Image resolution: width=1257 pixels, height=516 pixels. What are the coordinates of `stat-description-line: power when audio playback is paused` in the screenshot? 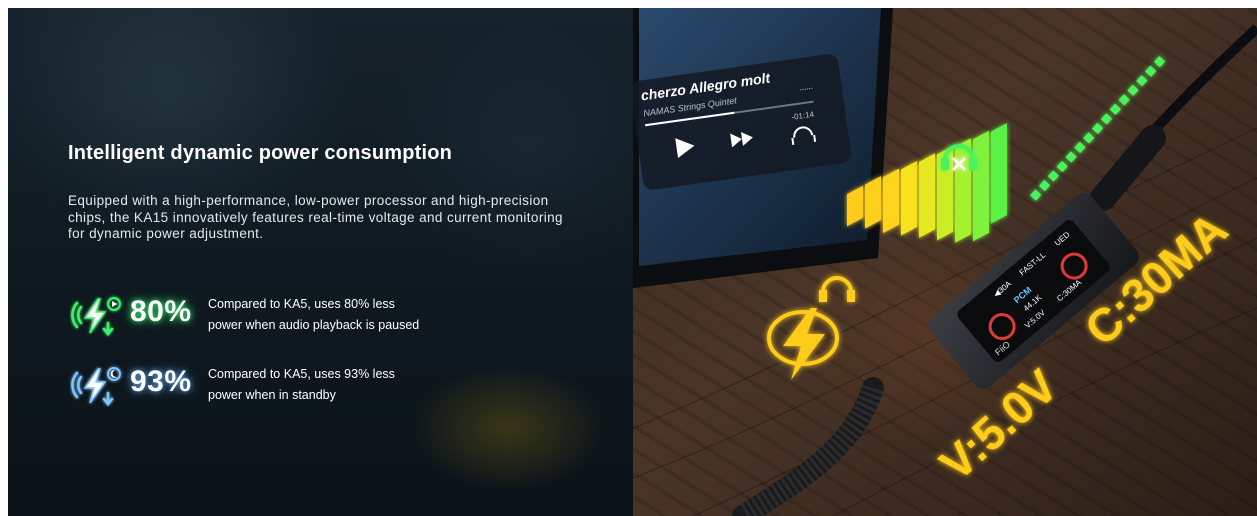 It's located at (314, 325).